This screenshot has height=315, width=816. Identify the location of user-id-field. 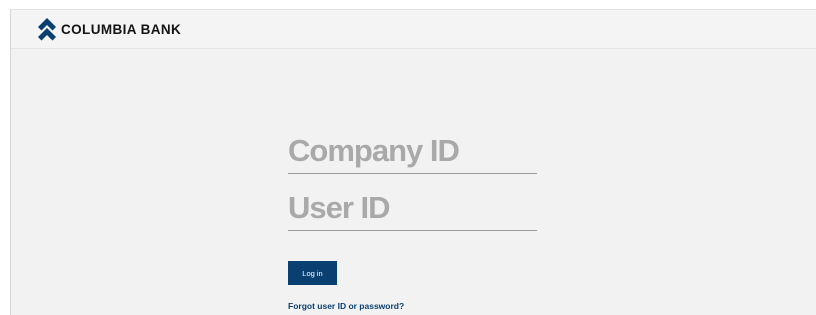
(412, 208).